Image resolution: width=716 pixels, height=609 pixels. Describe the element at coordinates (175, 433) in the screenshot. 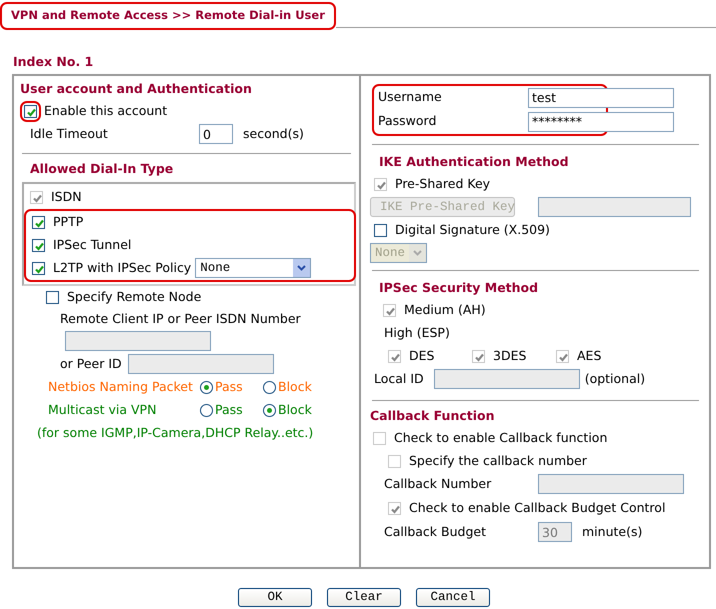

I see `note-text: (for some IGMP,IP-Camera,DHCP Relay..etc.)` at that location.